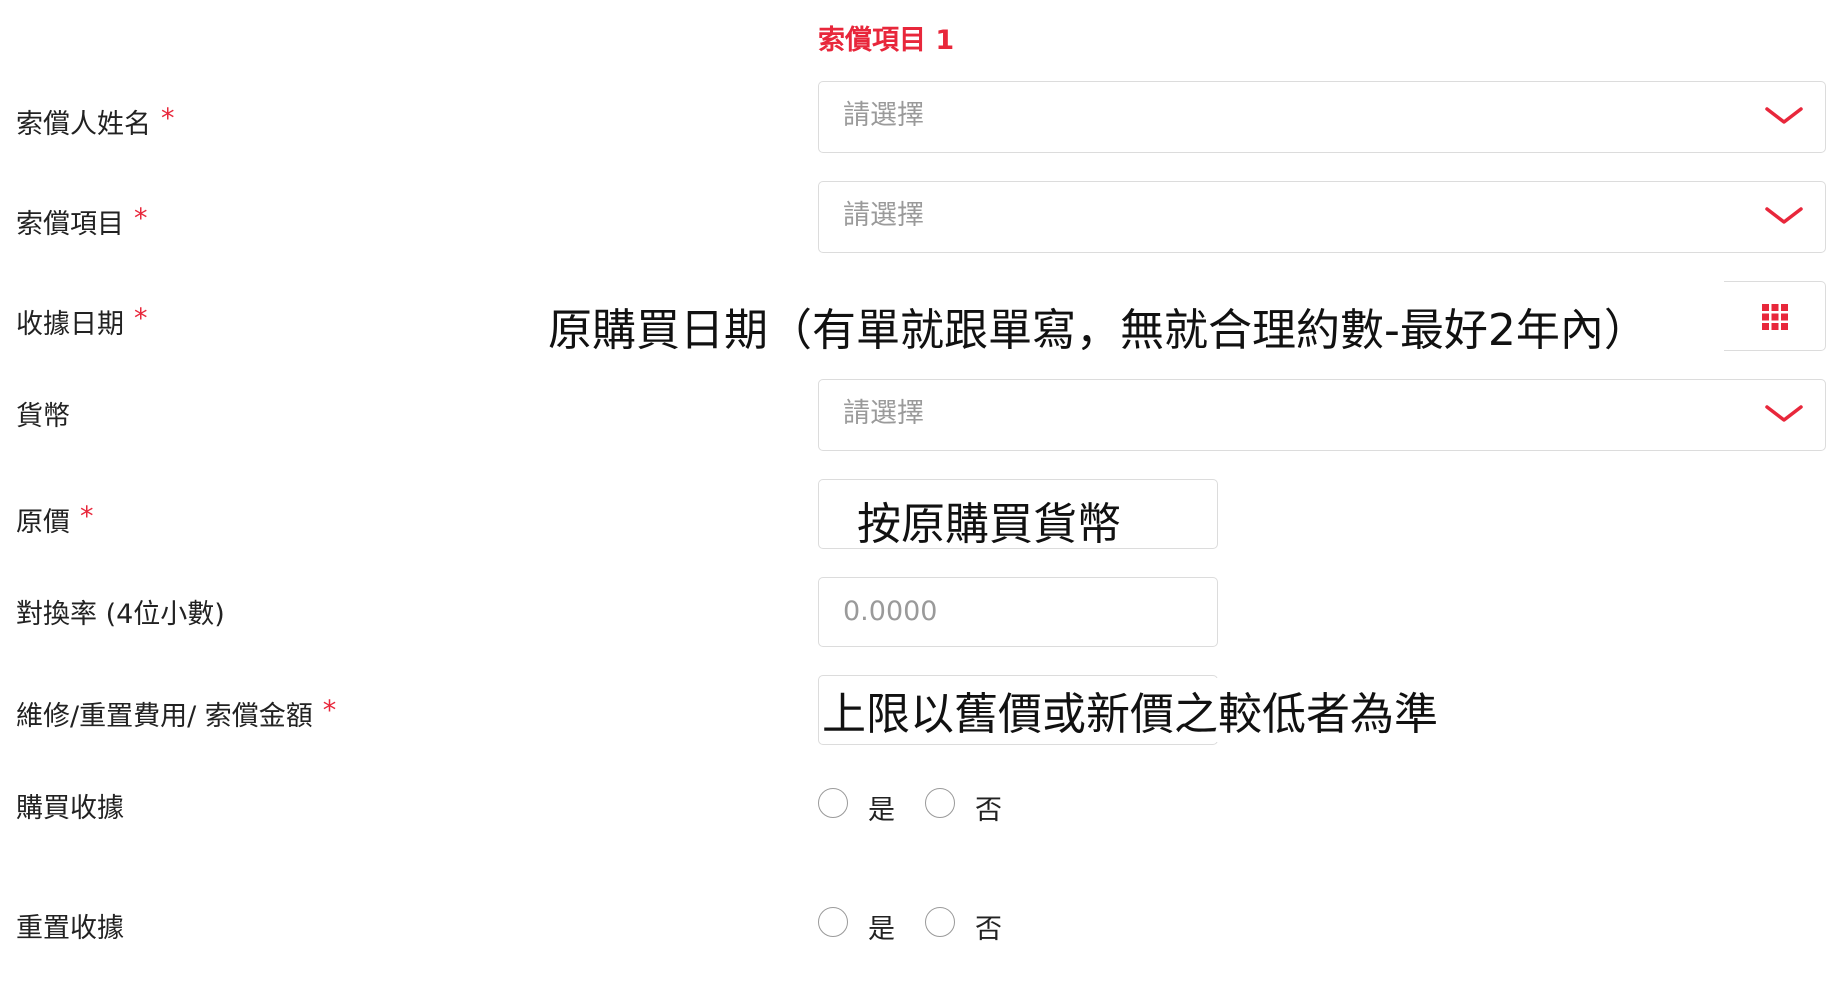  I want to click on receipt-date-label-text: 收據日期, so click(70, 324).